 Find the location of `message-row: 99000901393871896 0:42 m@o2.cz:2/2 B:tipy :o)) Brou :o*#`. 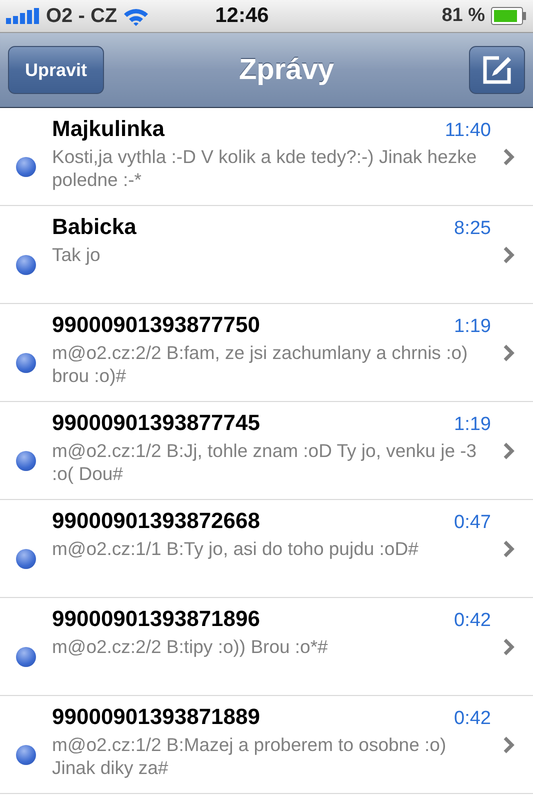

message-row: 99000901393871896 0:42 m@o2.cz:2/2 B:tipy :o)) Brou :o*# is located at coordinates (266, 647).